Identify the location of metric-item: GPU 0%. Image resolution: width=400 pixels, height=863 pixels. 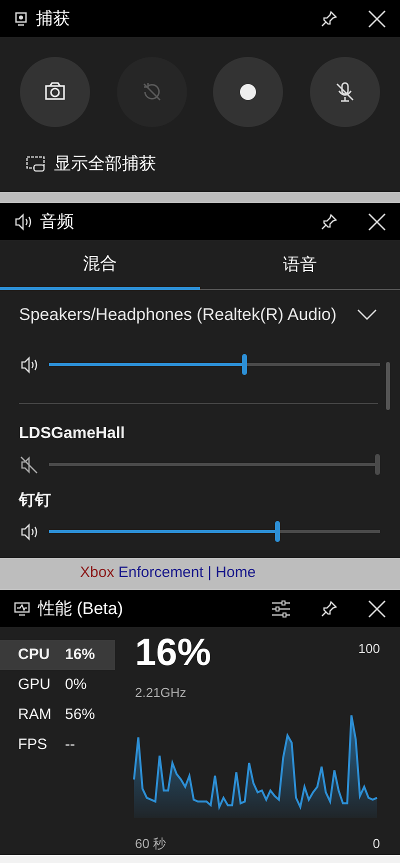
(57, 685).